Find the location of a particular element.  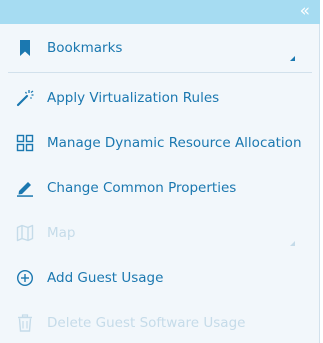

delete-guest-software-usage-label: Delete Guest Software Usage is located at coordinates (146, 323).